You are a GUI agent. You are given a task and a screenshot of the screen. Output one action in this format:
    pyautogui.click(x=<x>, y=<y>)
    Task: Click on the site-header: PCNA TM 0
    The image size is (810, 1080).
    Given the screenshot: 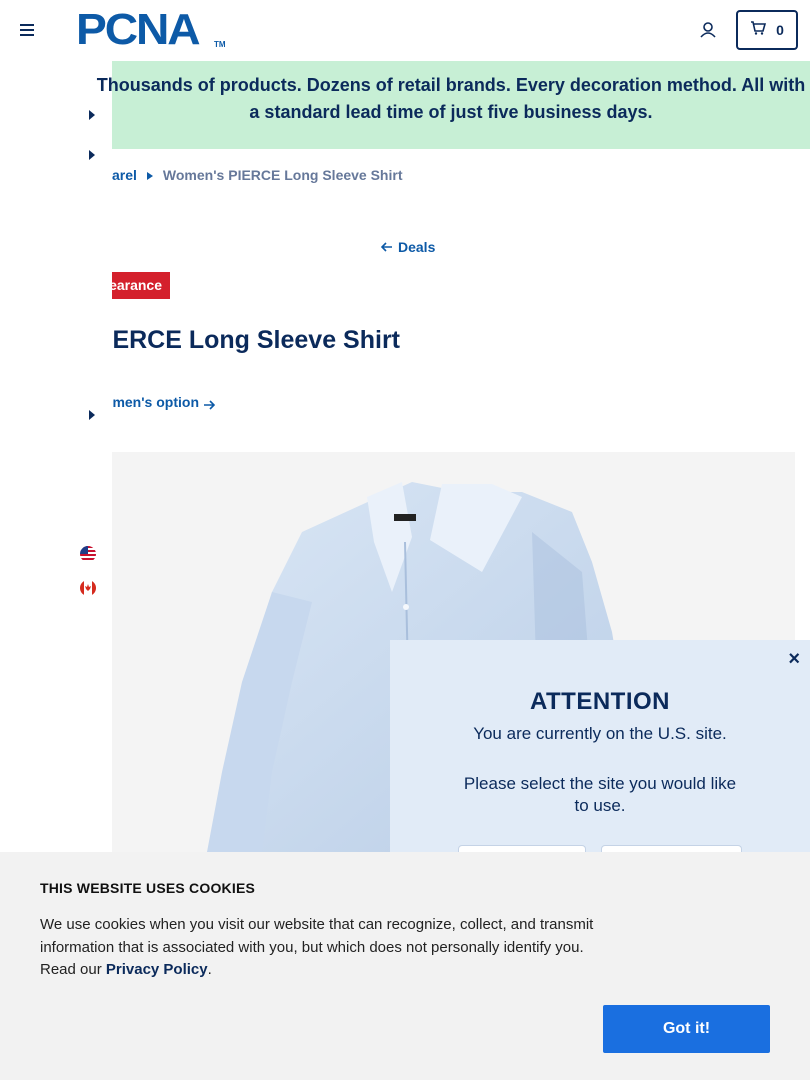 What is the action you would take?
    pyautogui.click(x=405, y=30)
    